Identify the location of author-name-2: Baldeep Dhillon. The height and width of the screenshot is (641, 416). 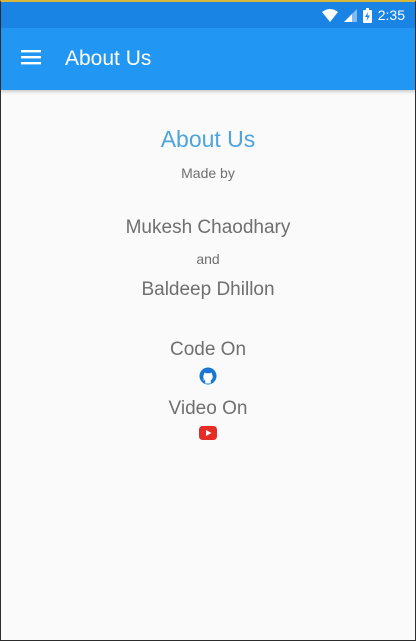
(208, 289).